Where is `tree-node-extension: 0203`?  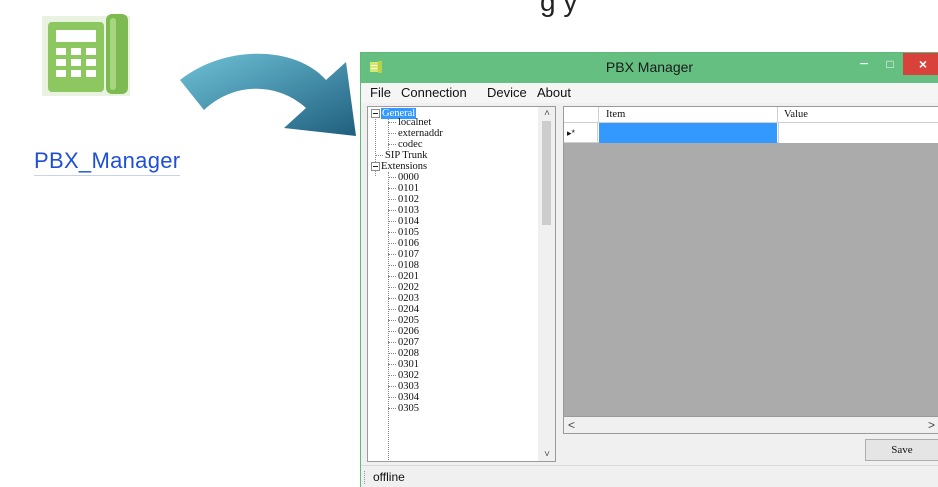
tree-node-extension: 0203 is located at coordinates (408, 298).